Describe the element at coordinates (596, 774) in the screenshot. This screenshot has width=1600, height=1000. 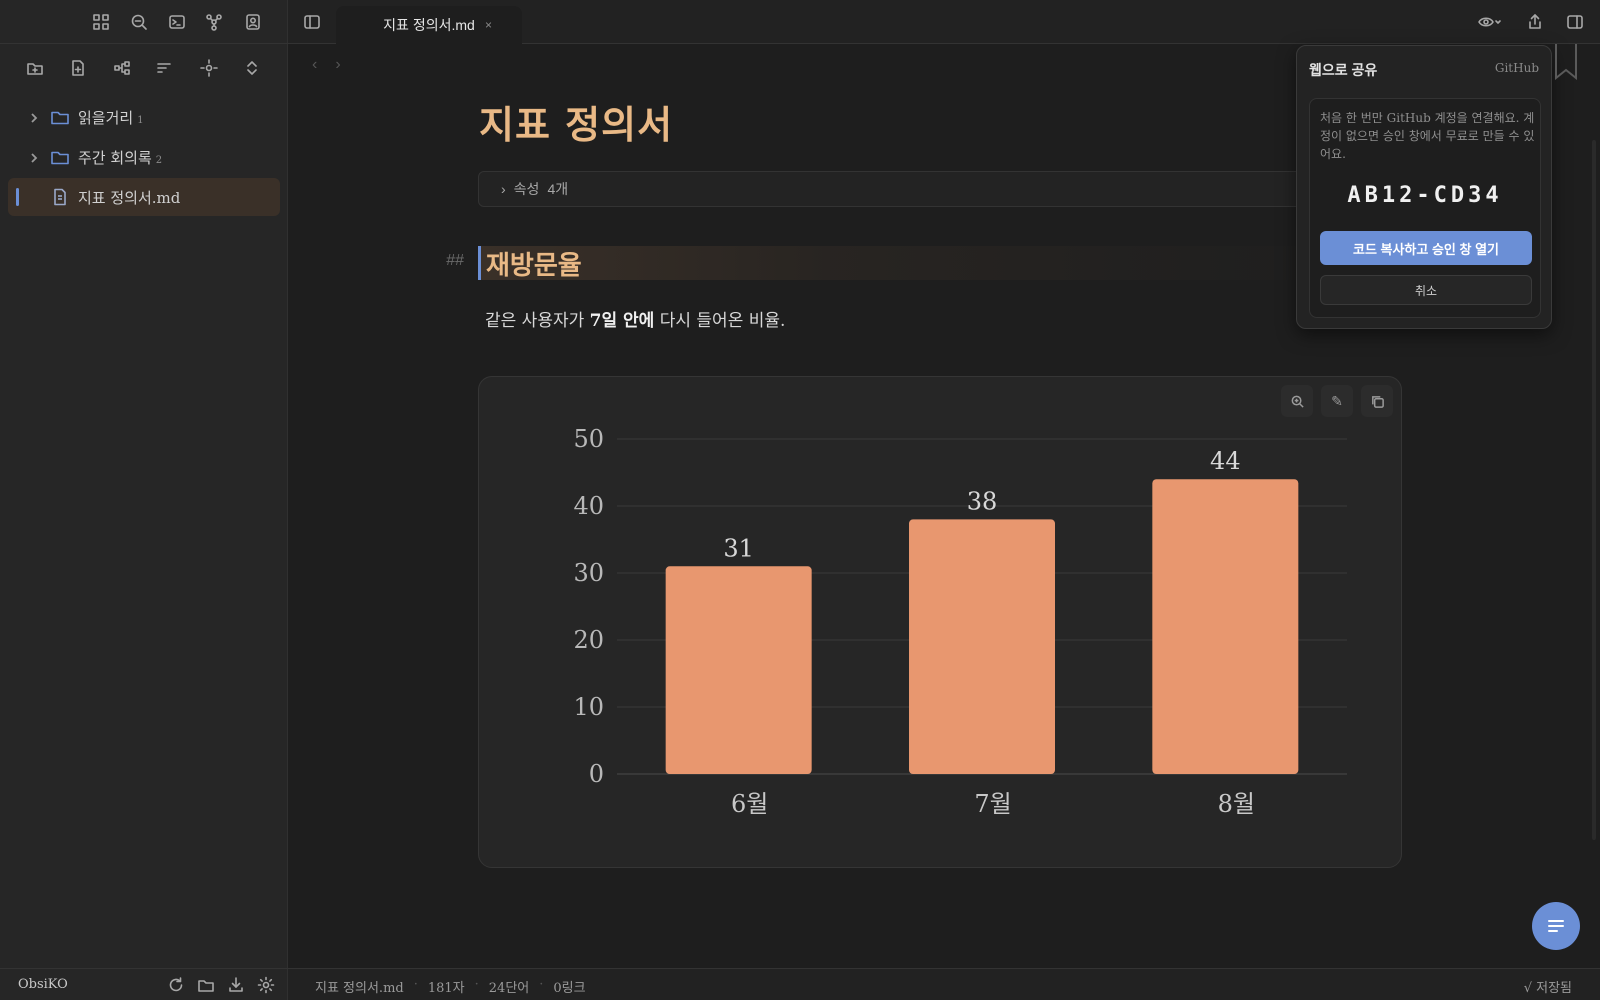
I see `y-tick-label: 0` at that location.